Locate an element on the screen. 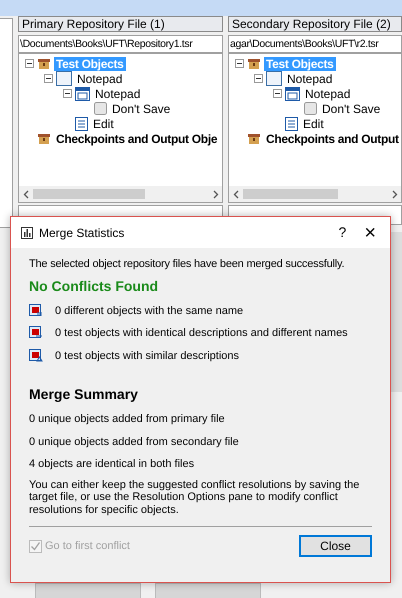 This screenshot has width=402, height=598. stat-text: 0 test objects with similar descriptions is located at coordinates (147, 356).